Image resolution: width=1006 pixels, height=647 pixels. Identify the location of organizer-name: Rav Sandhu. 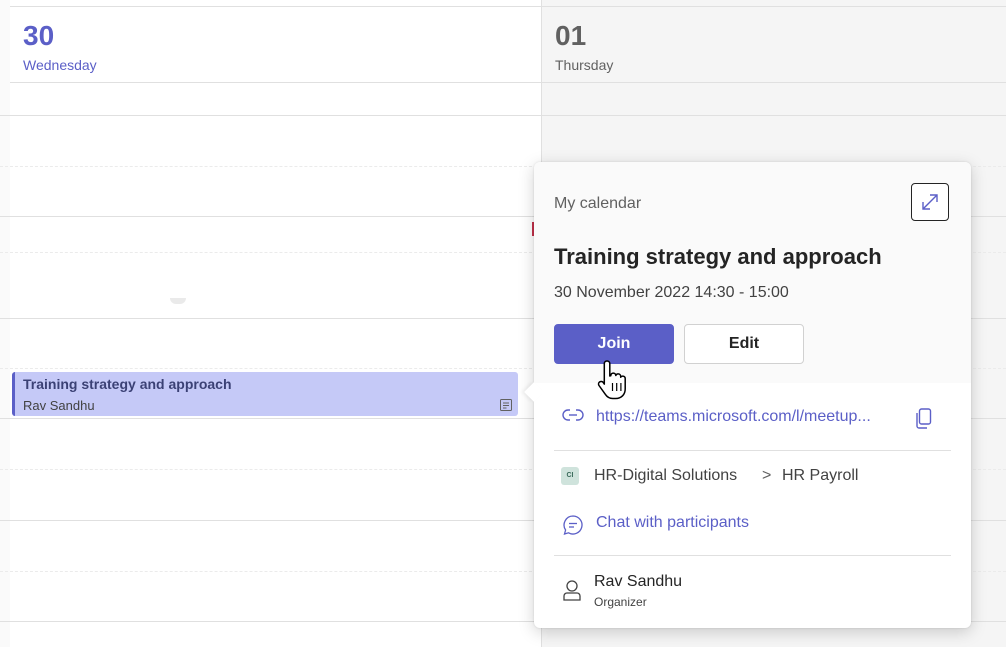
(638, 581).